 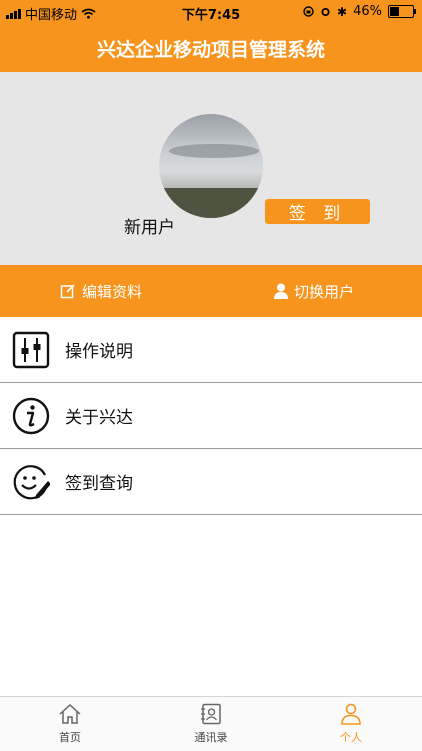 What do you see at coordinates (342, 11) in the screenshot?
I see `bluetooth-icon: ✱` at bounding box center [342, 11].